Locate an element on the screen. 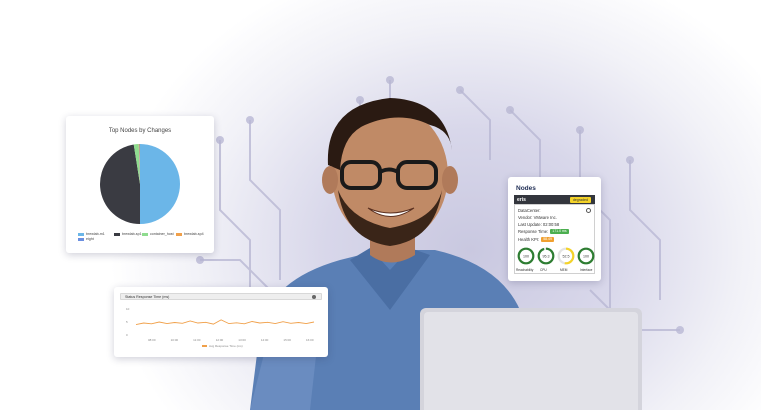 The image size is (761, 410). line-series is located at coordinates (225, 322).